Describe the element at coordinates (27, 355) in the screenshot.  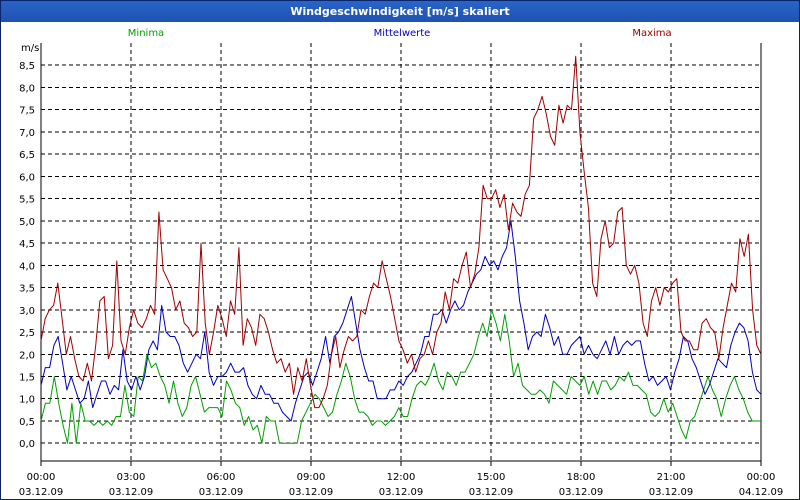
I see `y-tick-label: 2,0` at that location.